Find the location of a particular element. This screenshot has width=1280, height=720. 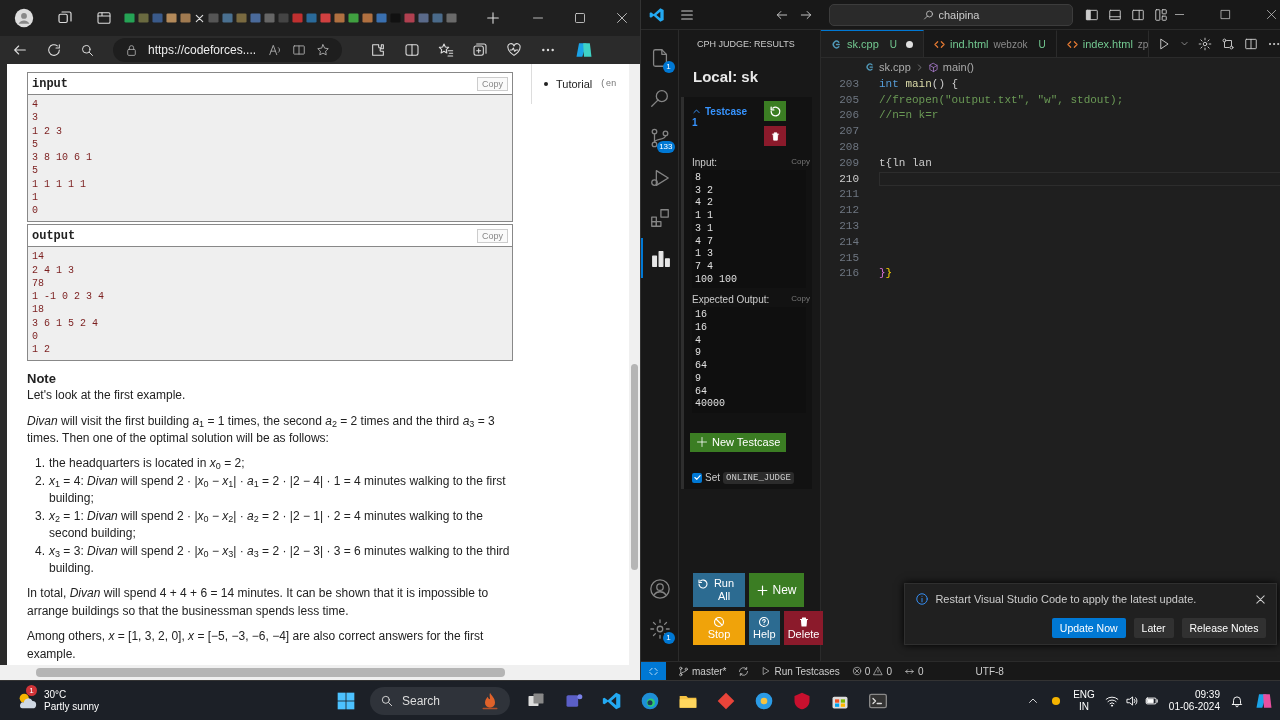

breadcrumb-item: main() is located at coordinates (958, 67).